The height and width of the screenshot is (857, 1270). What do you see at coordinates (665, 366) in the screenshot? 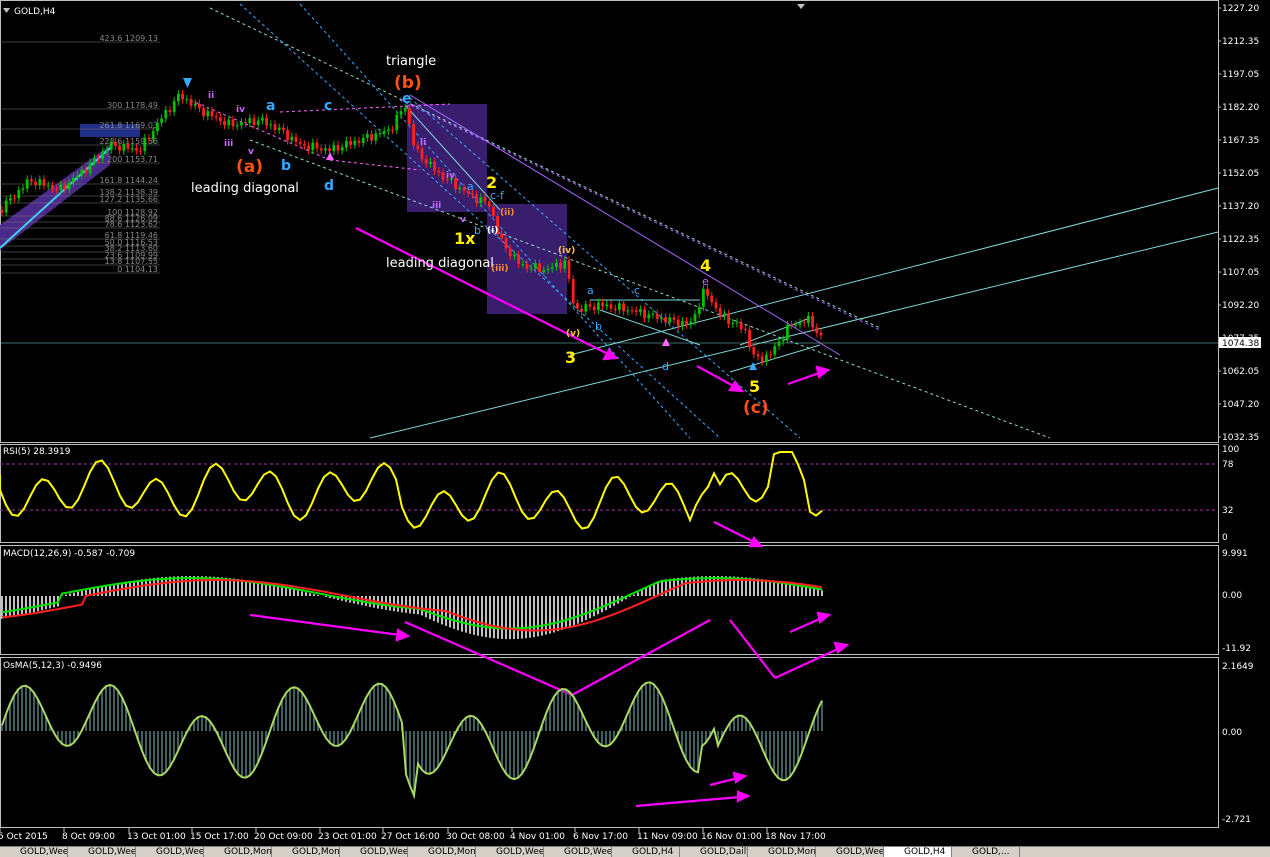
I see `label-d-3: d` at bounding box center [665, 366].